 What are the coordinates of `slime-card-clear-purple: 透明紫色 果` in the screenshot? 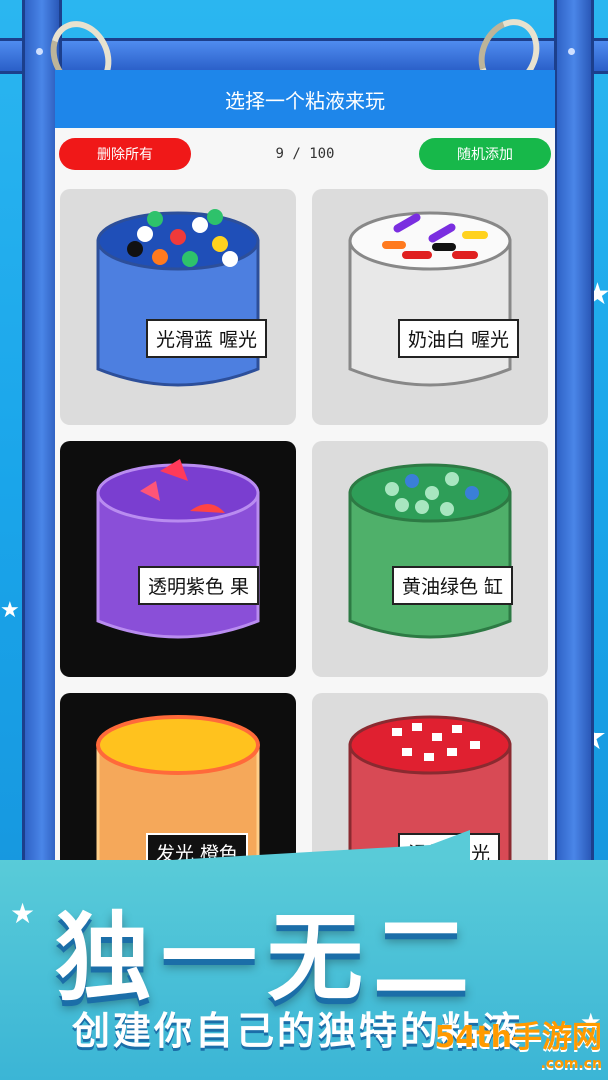 It's located at (178, 559).